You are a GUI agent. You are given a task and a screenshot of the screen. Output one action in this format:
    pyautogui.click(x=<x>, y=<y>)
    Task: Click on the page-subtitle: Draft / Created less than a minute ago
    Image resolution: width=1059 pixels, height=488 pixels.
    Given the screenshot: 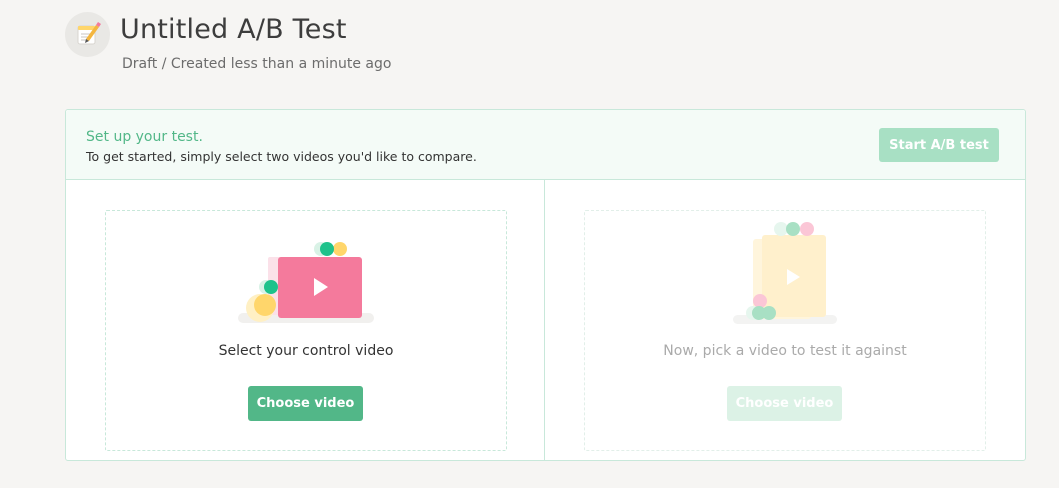 What is the action you would take?
    pyautogui.click(x=257, y=64)
    